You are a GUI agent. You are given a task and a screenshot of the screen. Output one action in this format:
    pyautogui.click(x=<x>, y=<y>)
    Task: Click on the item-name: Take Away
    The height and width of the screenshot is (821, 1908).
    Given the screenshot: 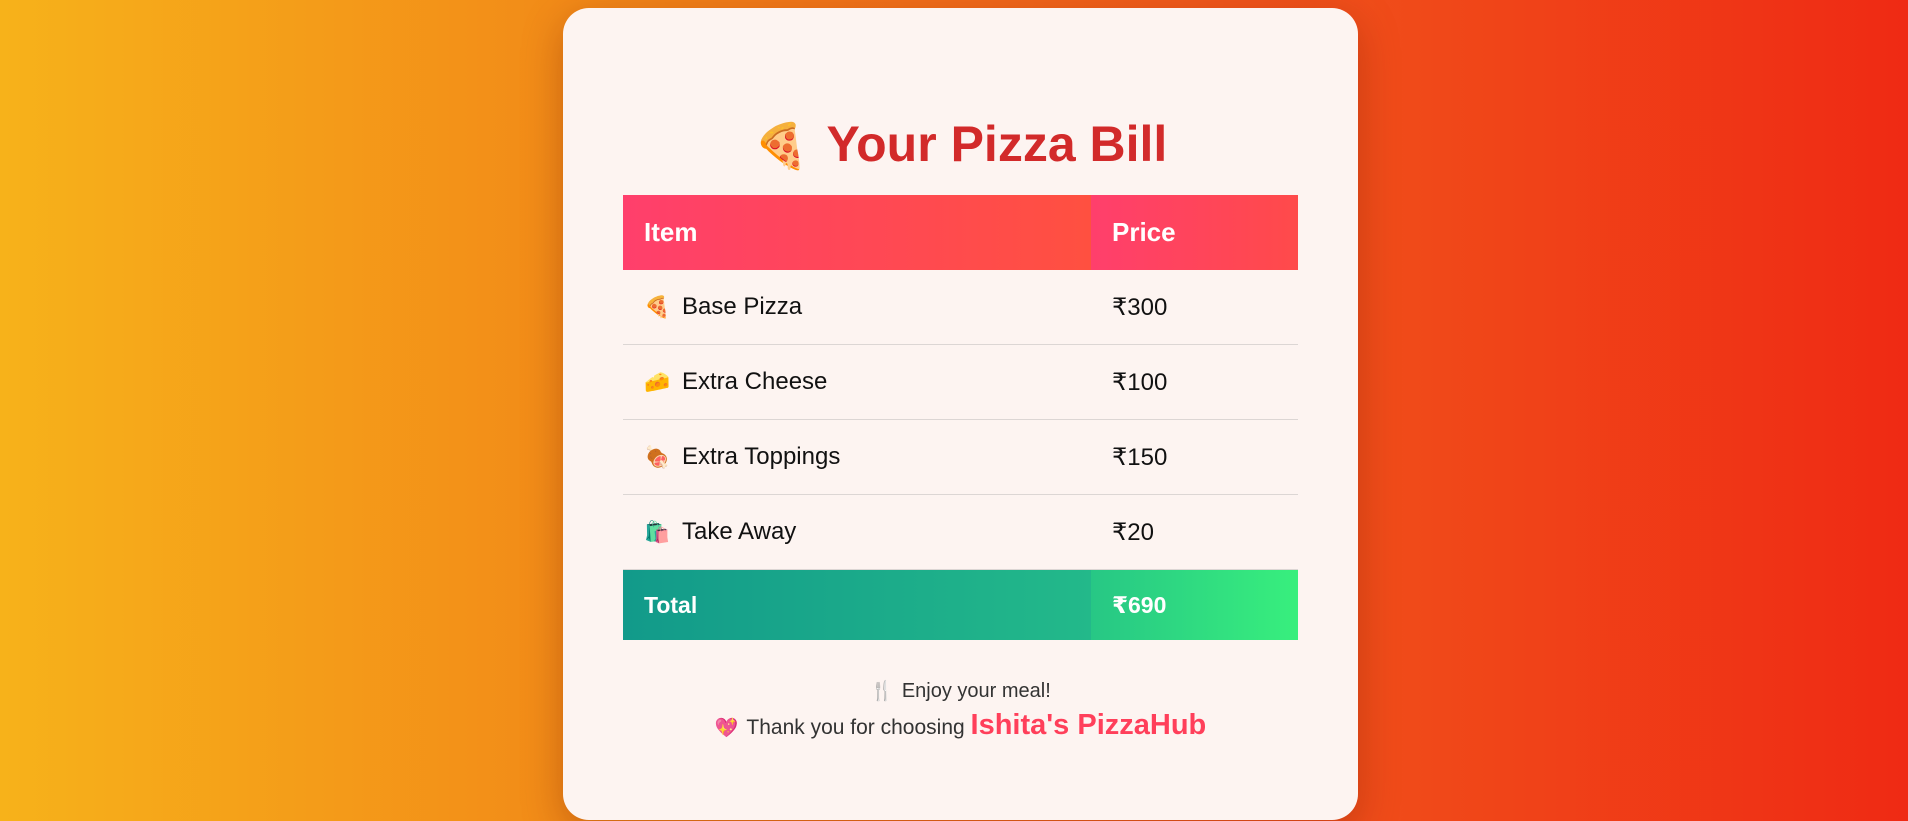 What is the action you would take?
    pyautogui.click(x=739, y=531)
    